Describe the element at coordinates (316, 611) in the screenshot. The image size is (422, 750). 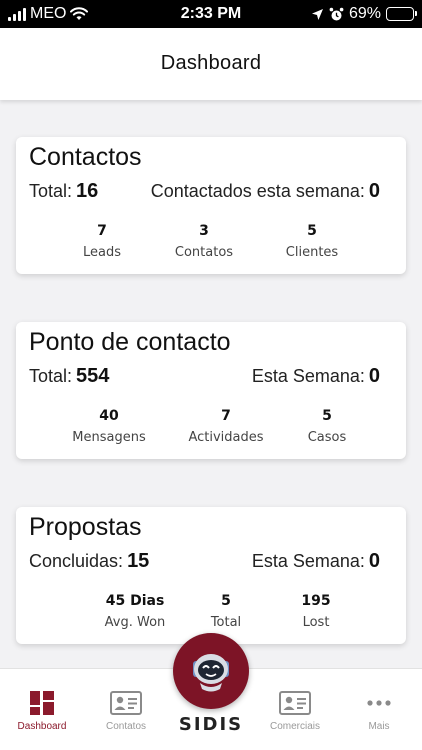
I see `stat-lost: 195 Lost` at that location.